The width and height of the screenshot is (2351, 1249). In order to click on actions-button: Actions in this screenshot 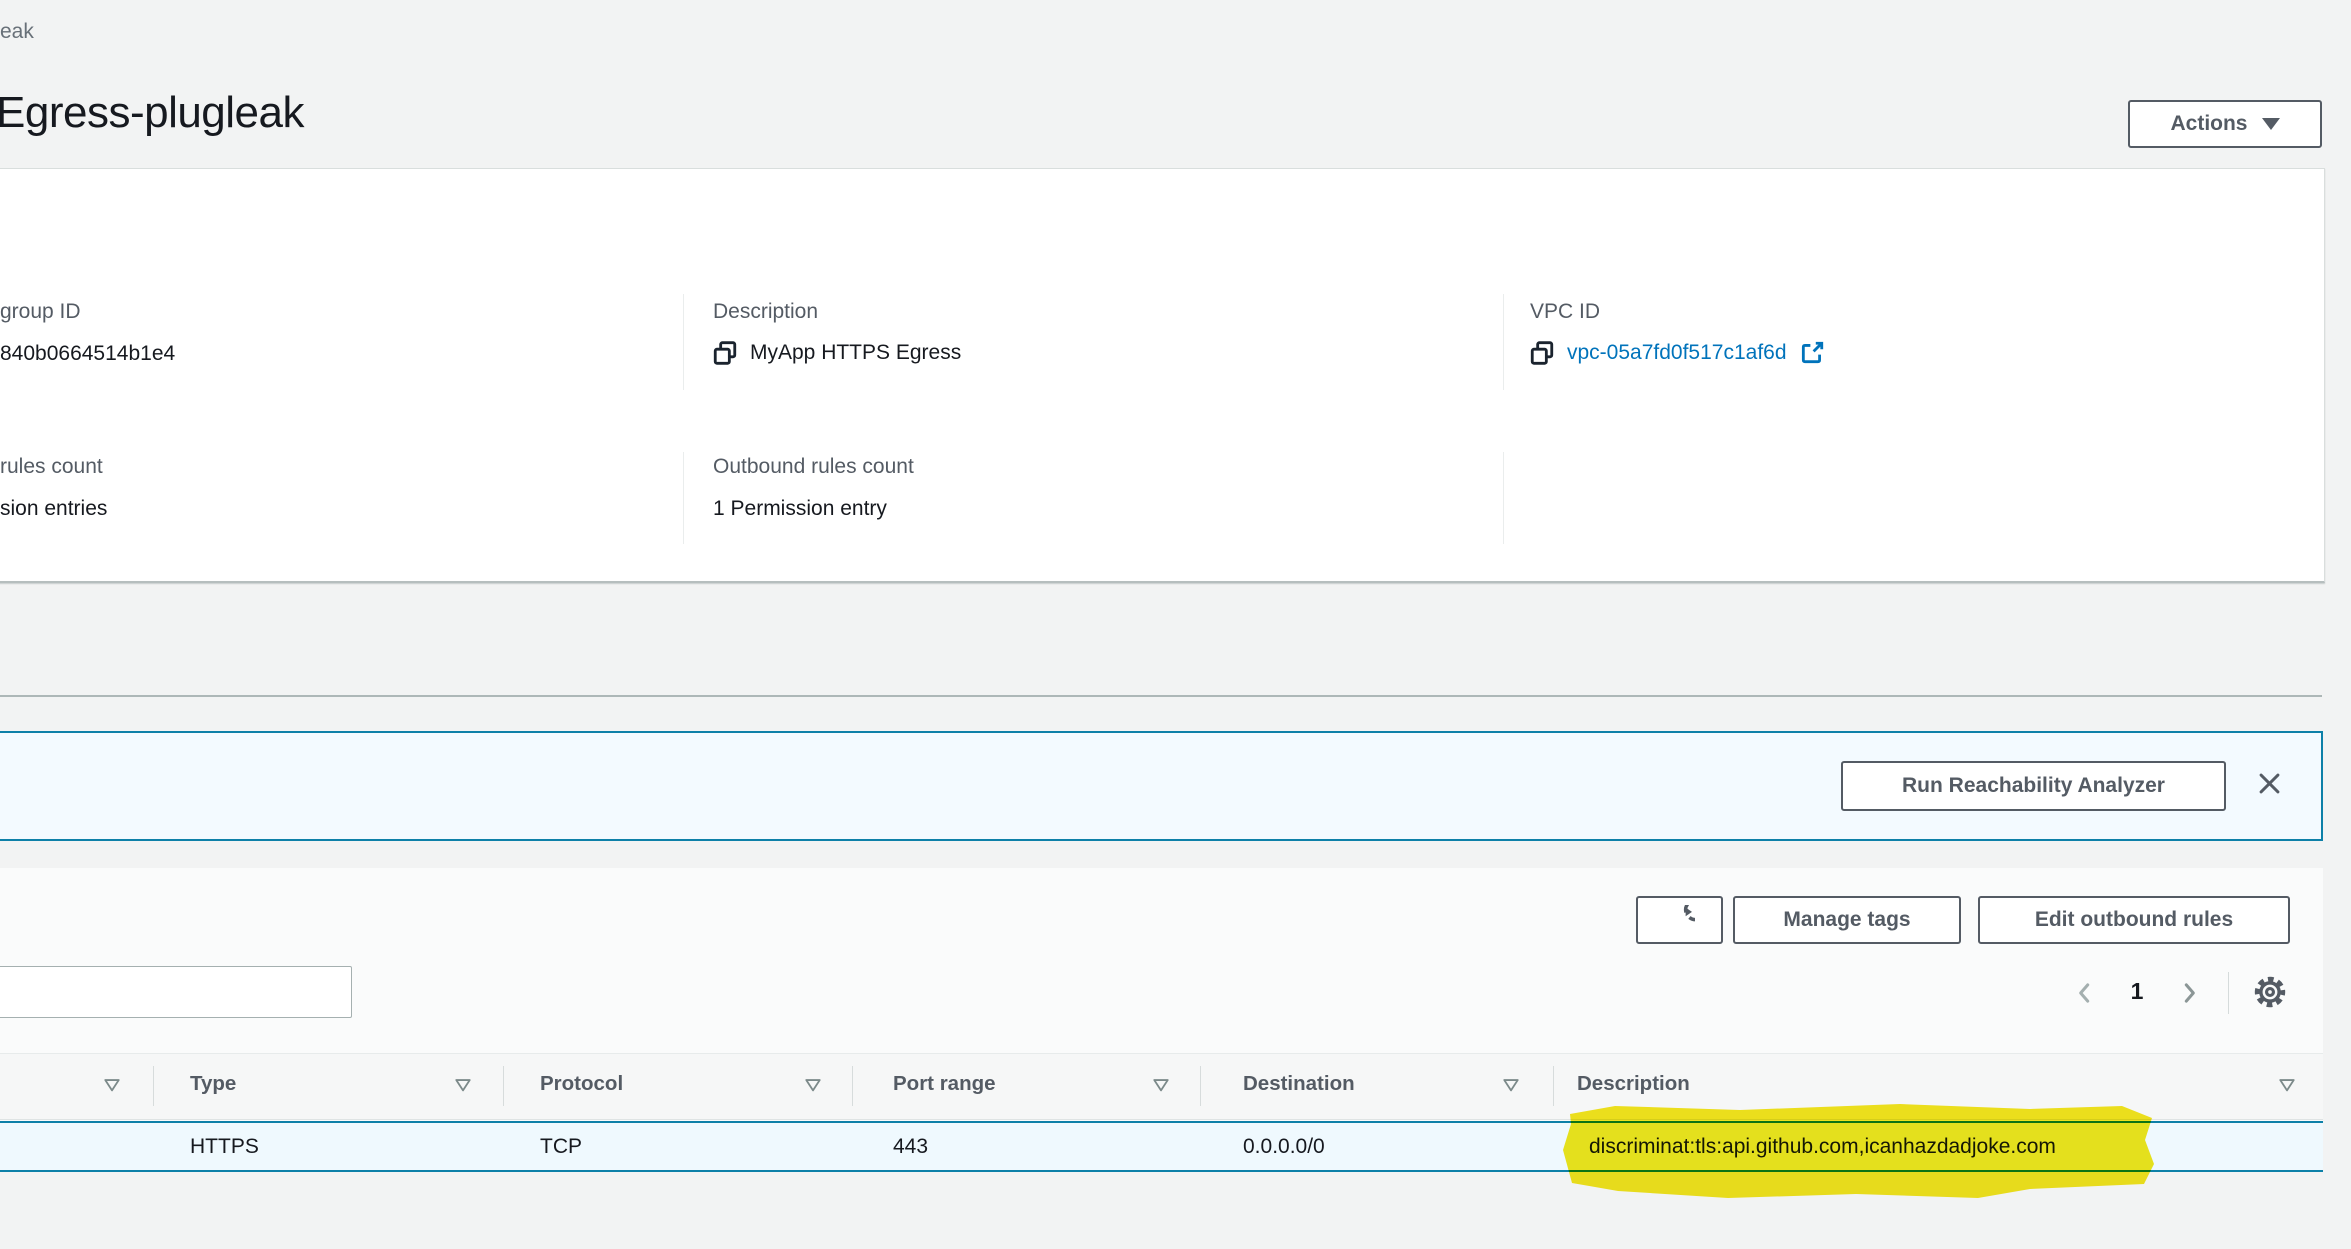, I will do `click(2225, 124)`.